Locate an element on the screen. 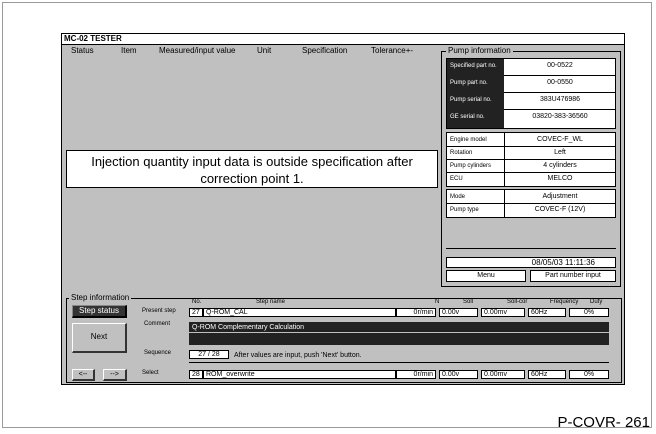 This screenshot has height=434, width=656. label-pump-part: Pump part no. is located at coordinates (469, 83).